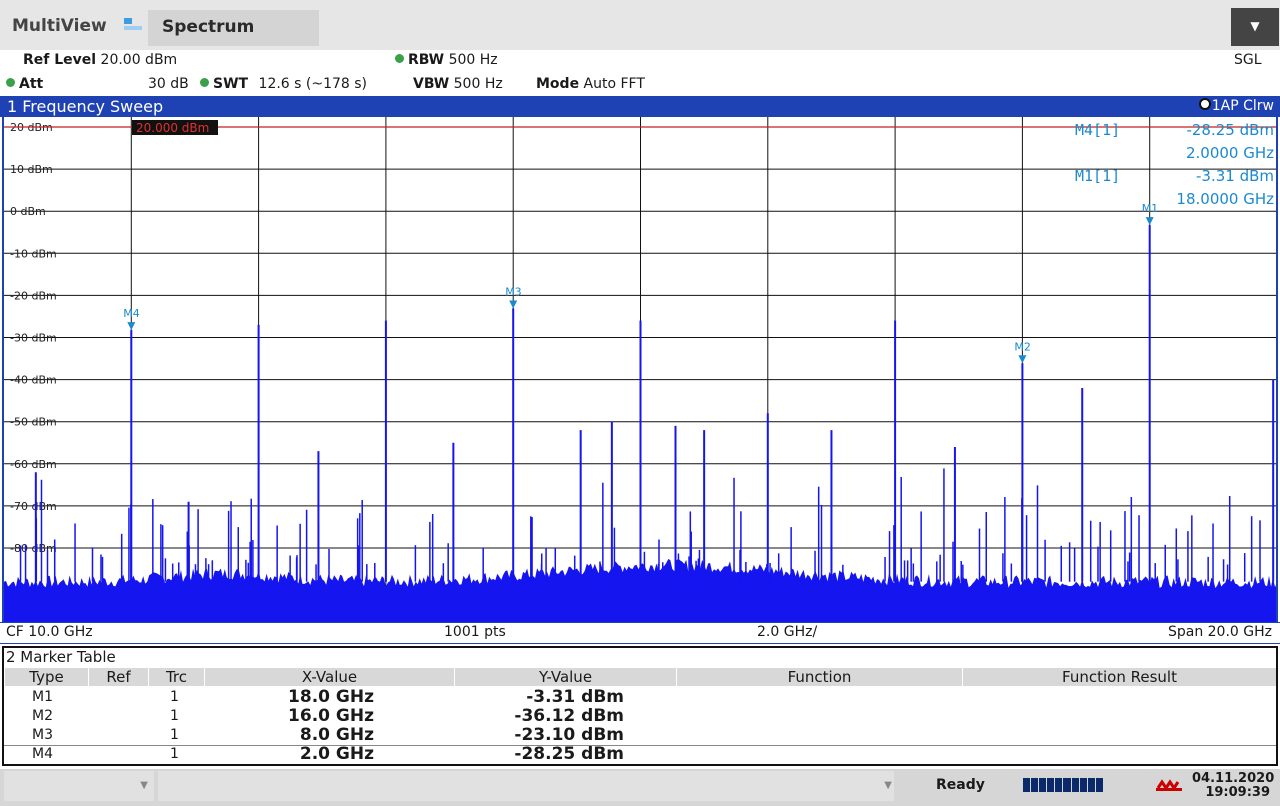 The width and height of the screenshot is (1280, 806). I want to click on vbw-label: VBW, so click(431, 84).